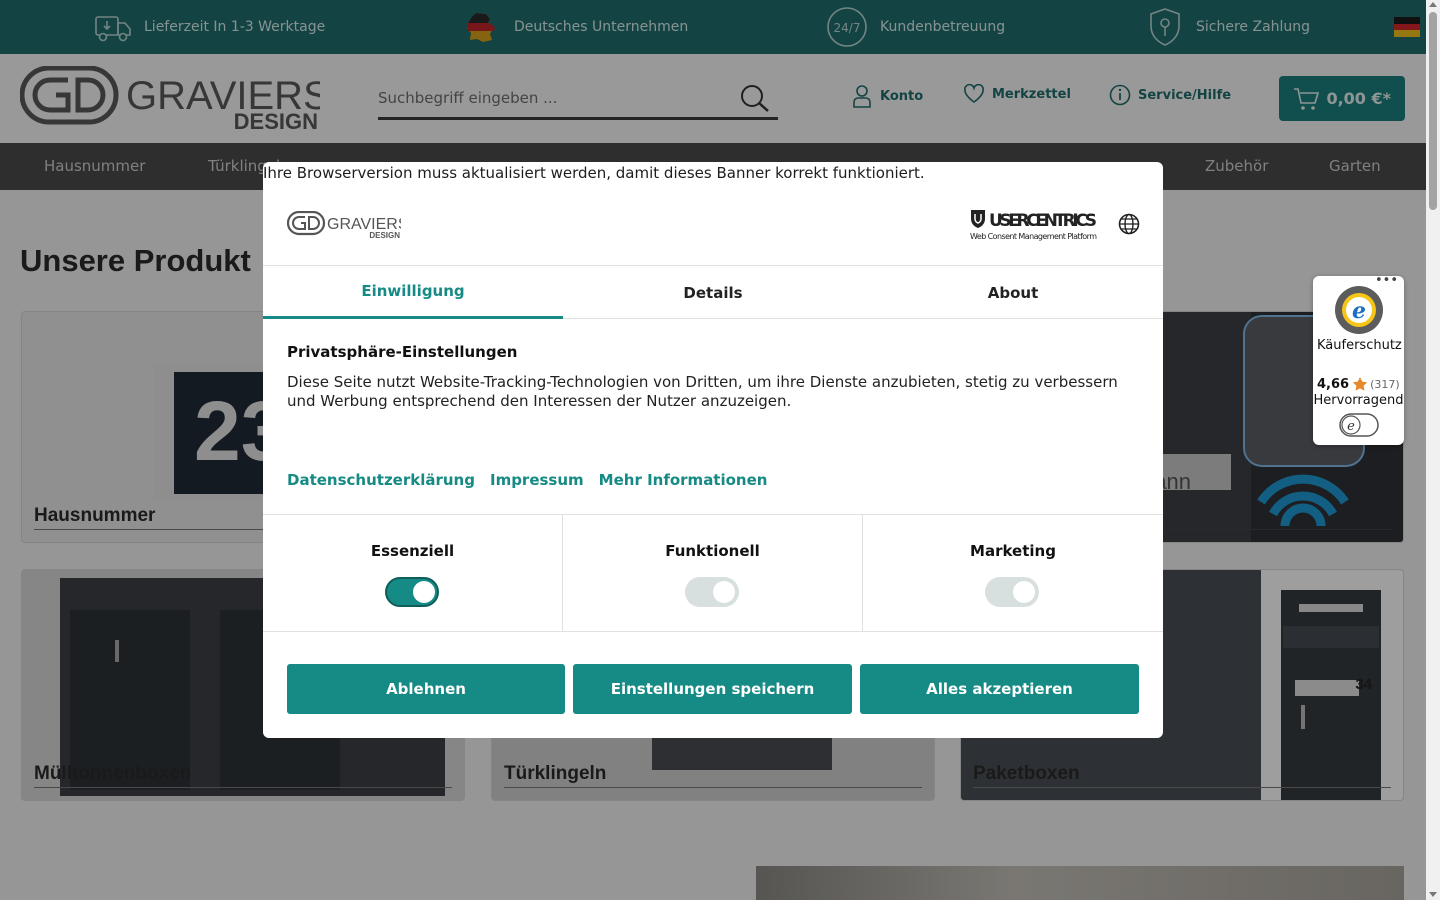 Image resolution: width=1440 pixels, height=900 pixels. What do you see at coordinates (712, 551) in the screenshot?
I see `category-label: Funktionell` at bounding box center [712, 551].